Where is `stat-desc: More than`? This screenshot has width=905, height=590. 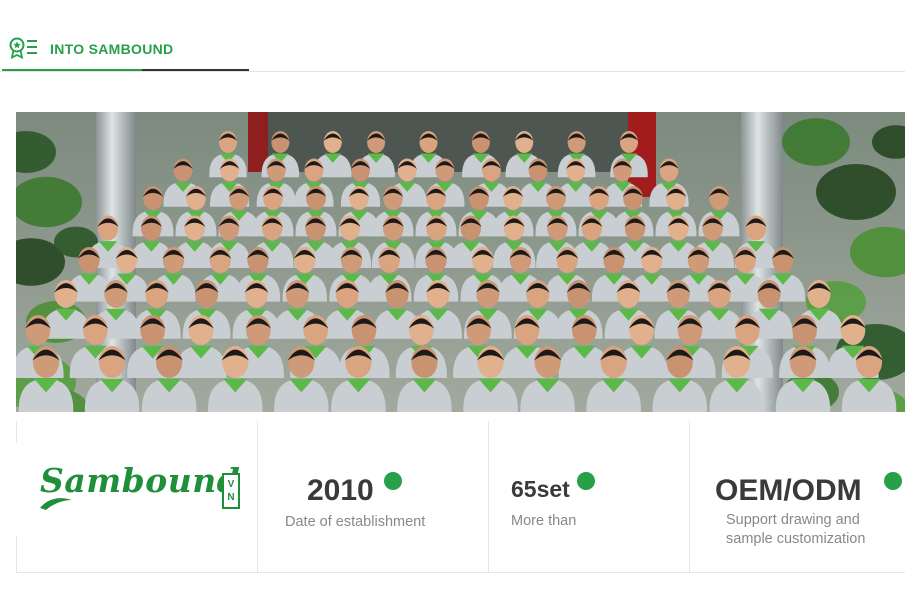 stat-desc: More than is located at coordinates (544, 521).